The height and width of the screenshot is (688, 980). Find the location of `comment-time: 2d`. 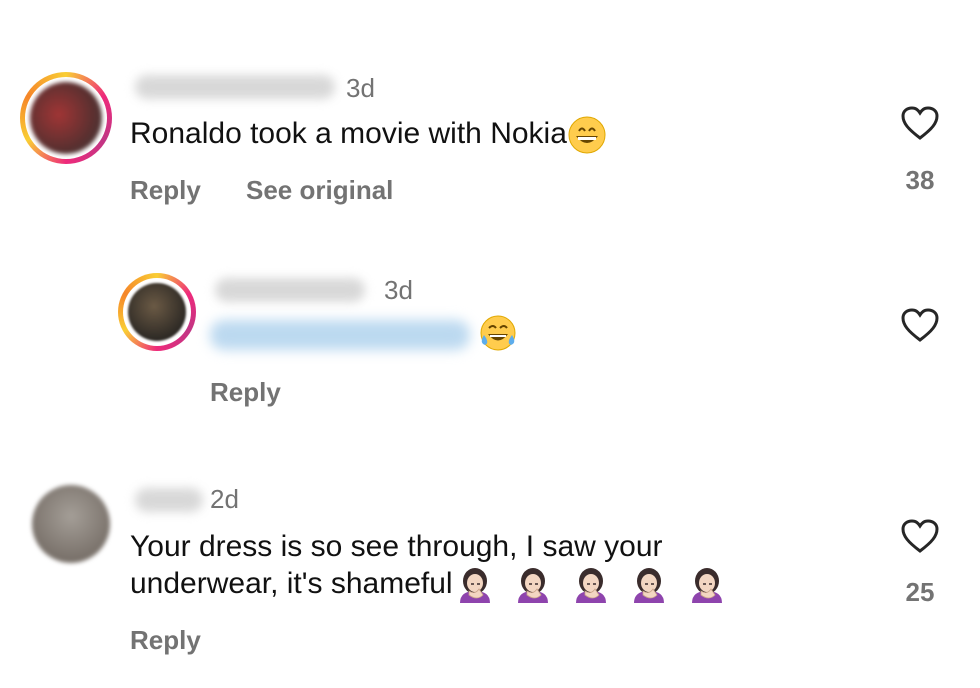

comment-time: 2d is located at coordinates (224, 499).